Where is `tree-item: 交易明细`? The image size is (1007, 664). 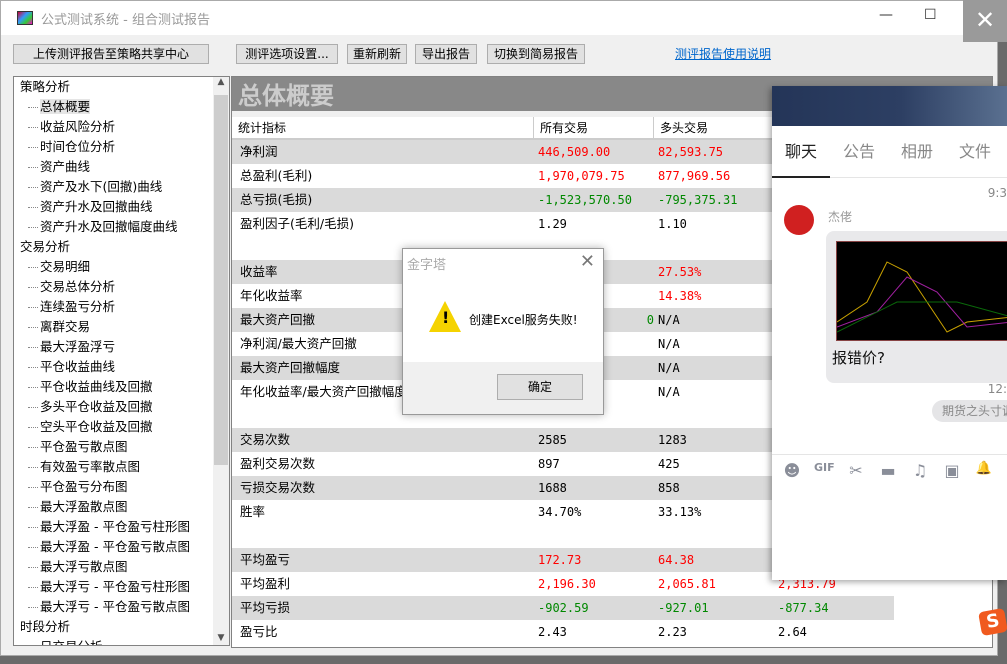 tree-item: 交易明细 is located at coordinates (121, 267).